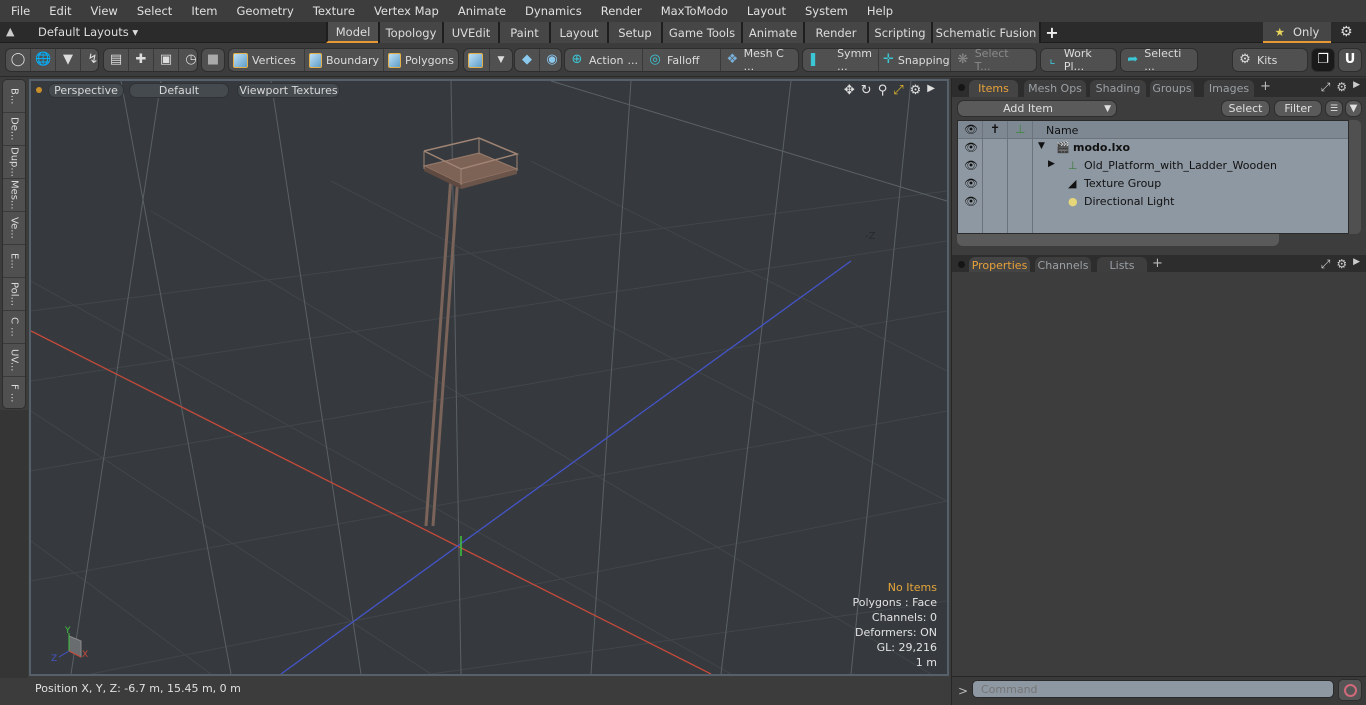  Describe the element at coordinates (116, 60) in the screenshot. I see `align-tool-button: ▤` at that location.